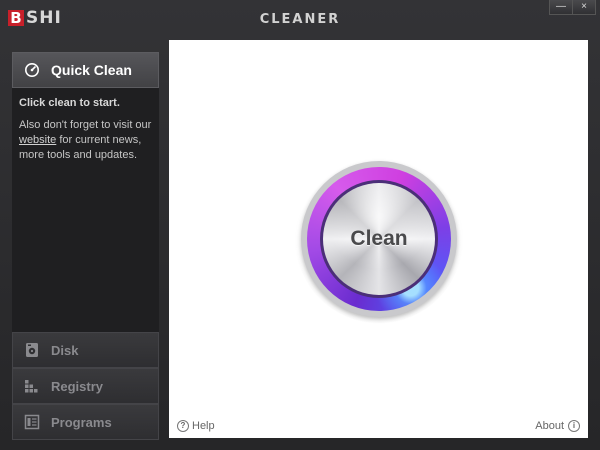  What do you see at coordinates (65, 350) in the screenshot?
I see `nav-disk-label: Disk` at bounding box center [65, 350].